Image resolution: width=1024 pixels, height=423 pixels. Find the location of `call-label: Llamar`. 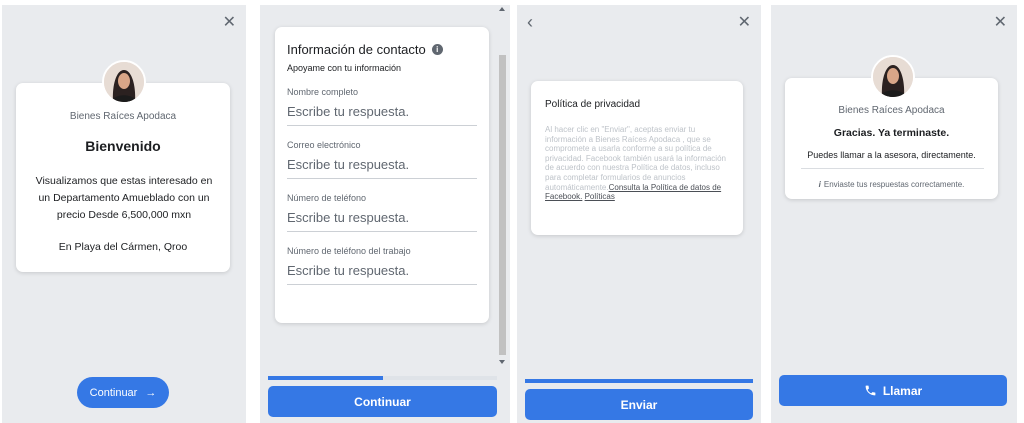

call-label: Llamar is located at coordinates (902, 390).